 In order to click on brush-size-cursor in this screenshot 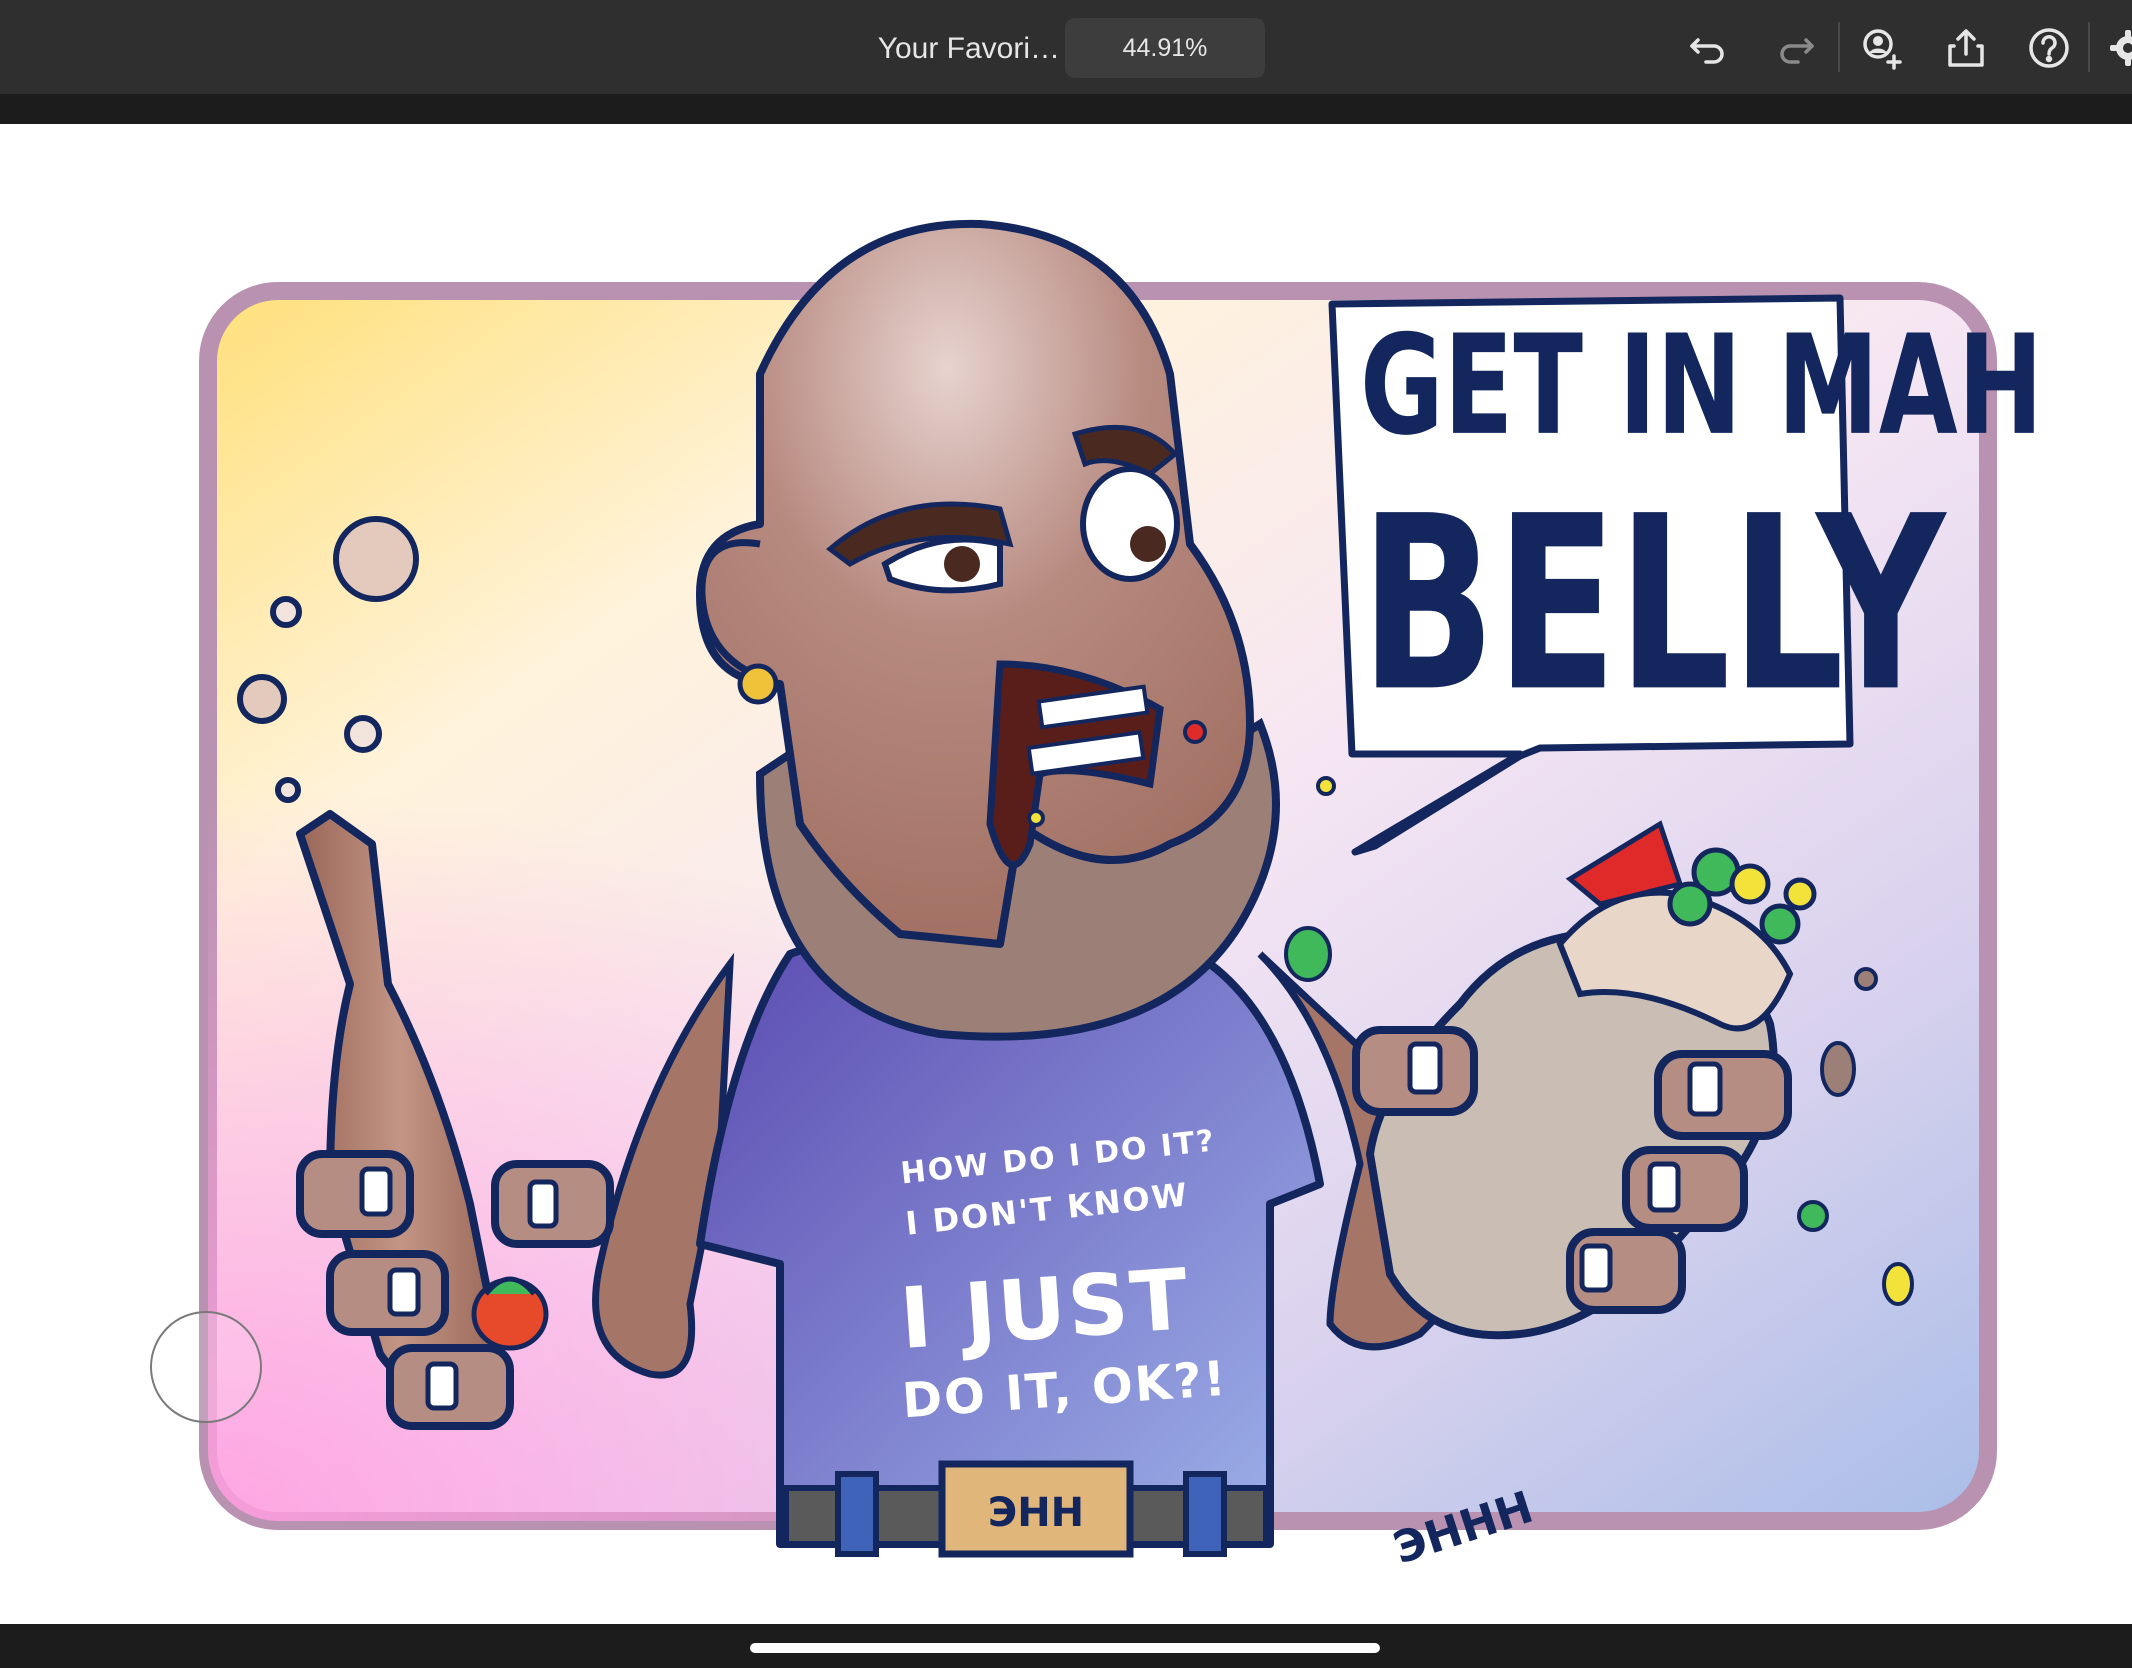, I will do `click(206, 1367)`.